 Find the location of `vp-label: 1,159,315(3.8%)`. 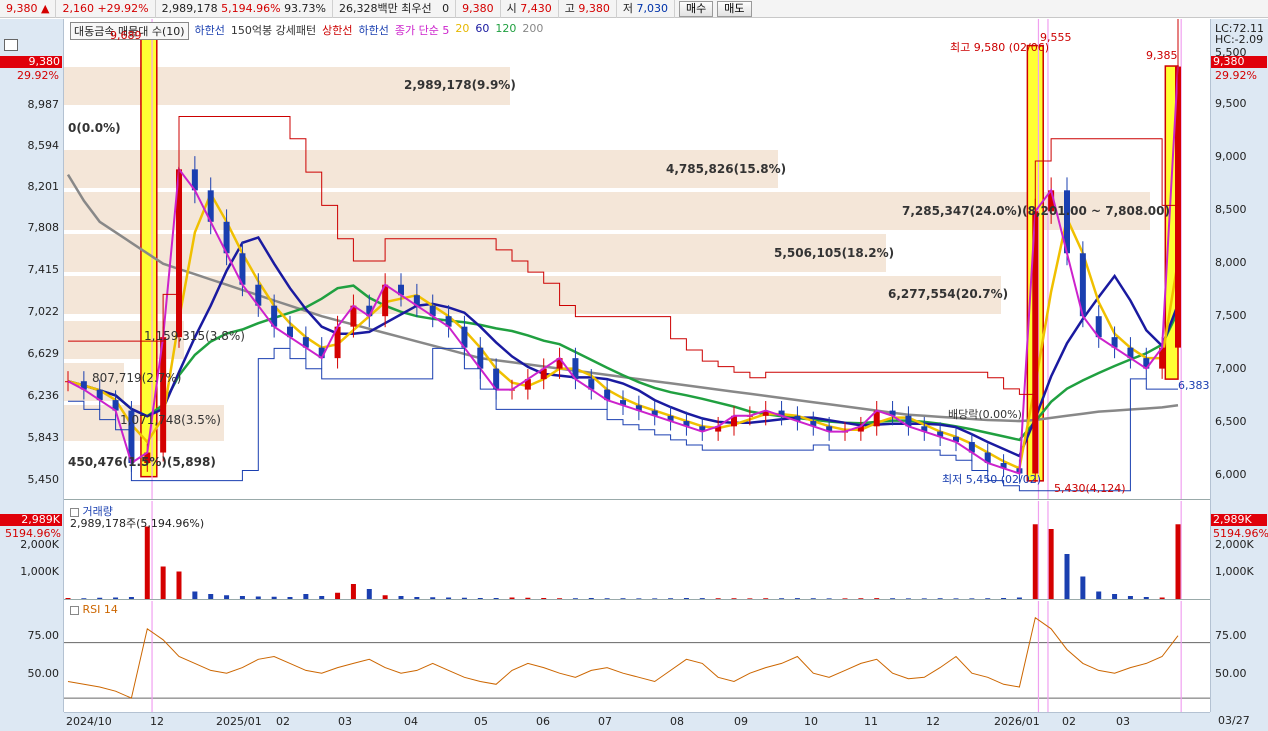

vp-label: 1,159,315(3.8%) is located at coordinates (194, 336).